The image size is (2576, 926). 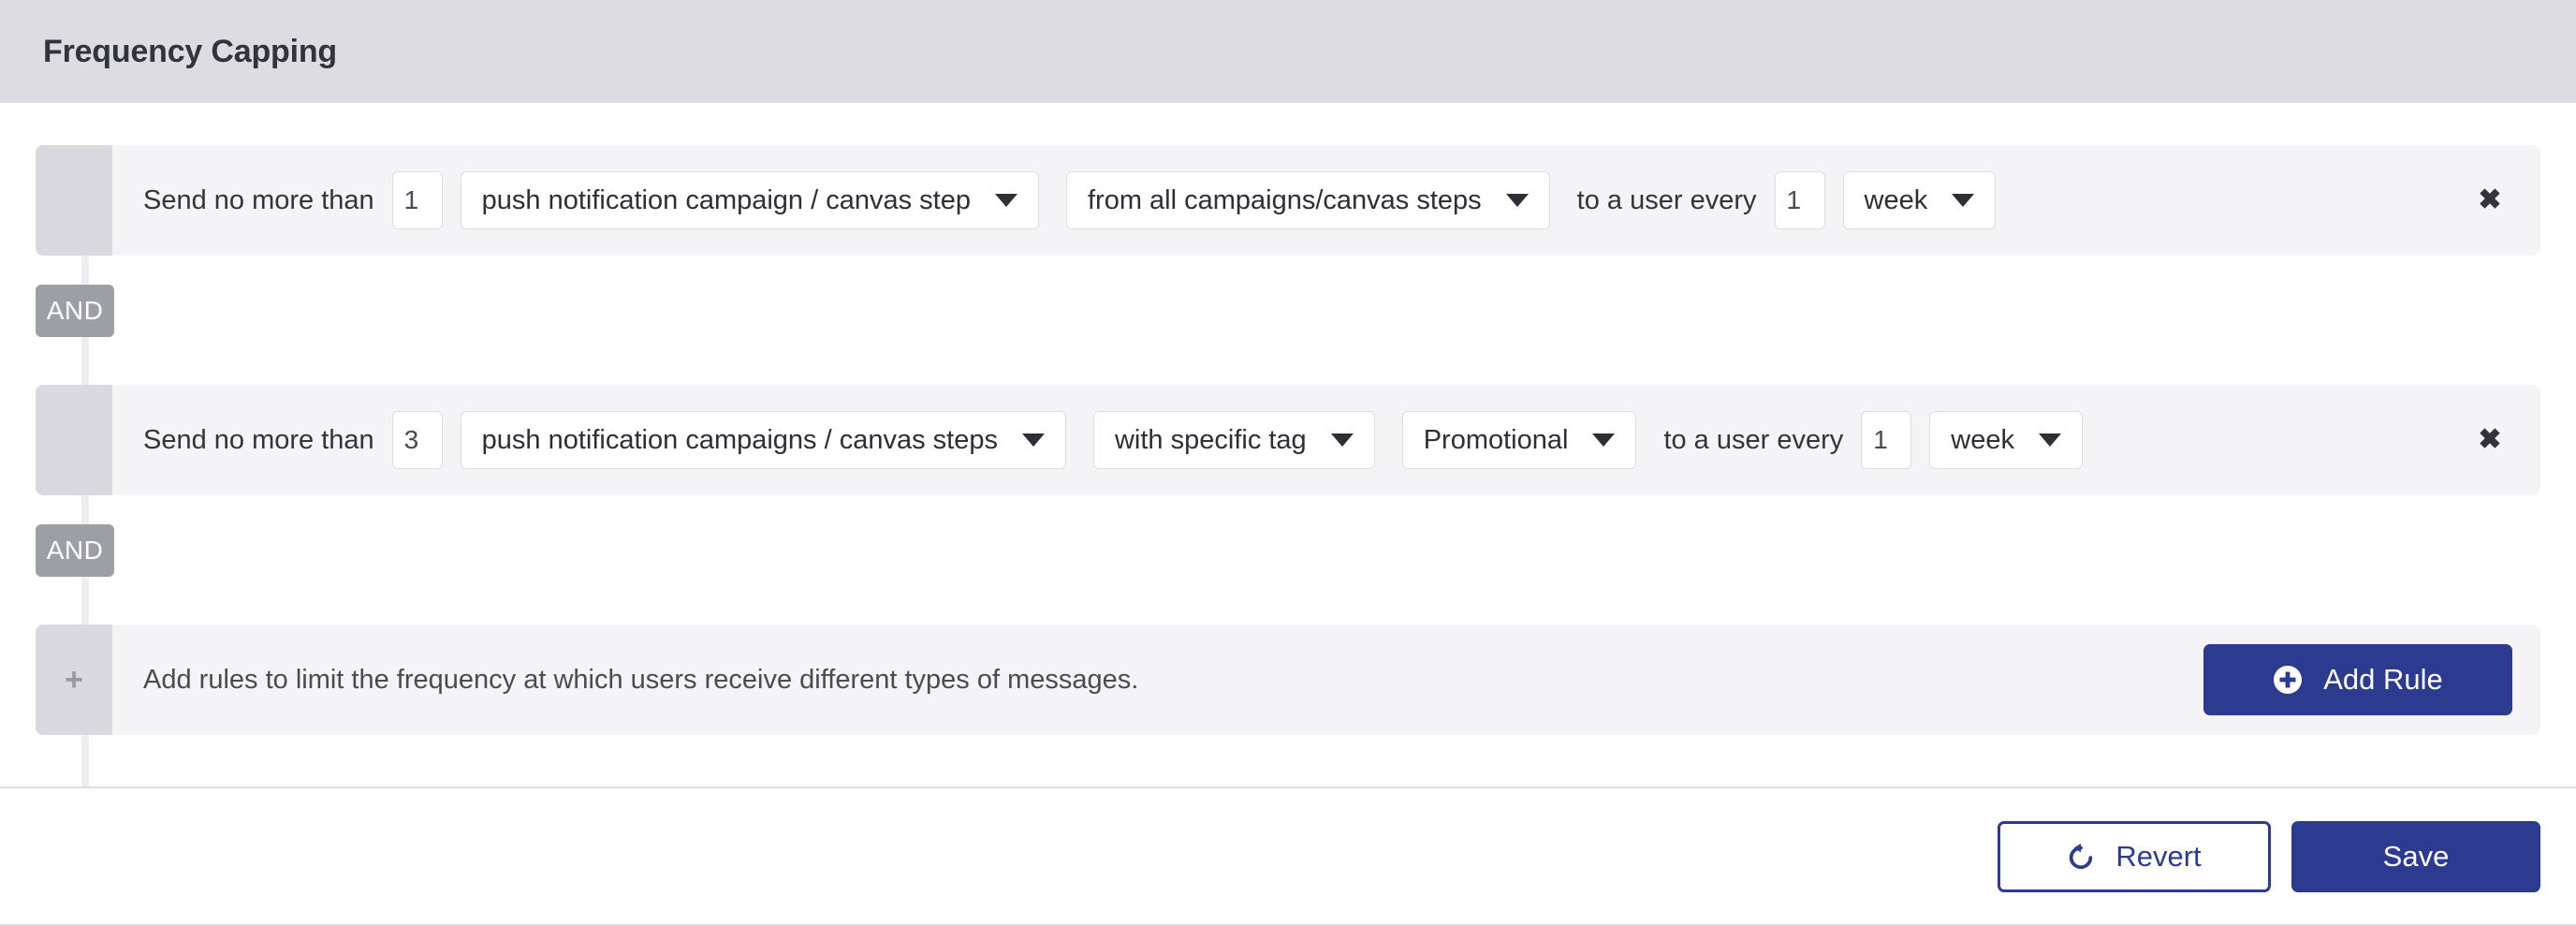 I want to click on save-button: Save, so click(x=2415, y=856).